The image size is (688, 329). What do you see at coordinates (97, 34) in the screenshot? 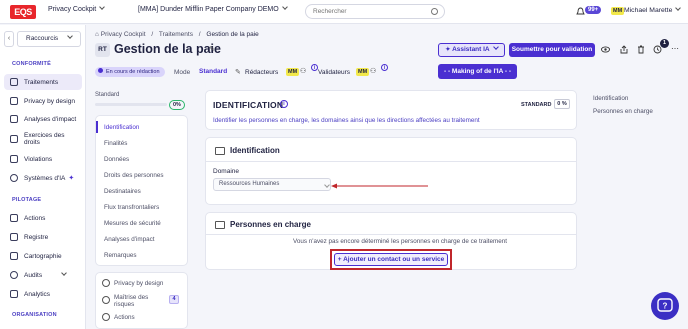
I see `home-icon: ⌂` at bounding box center [97, 34].